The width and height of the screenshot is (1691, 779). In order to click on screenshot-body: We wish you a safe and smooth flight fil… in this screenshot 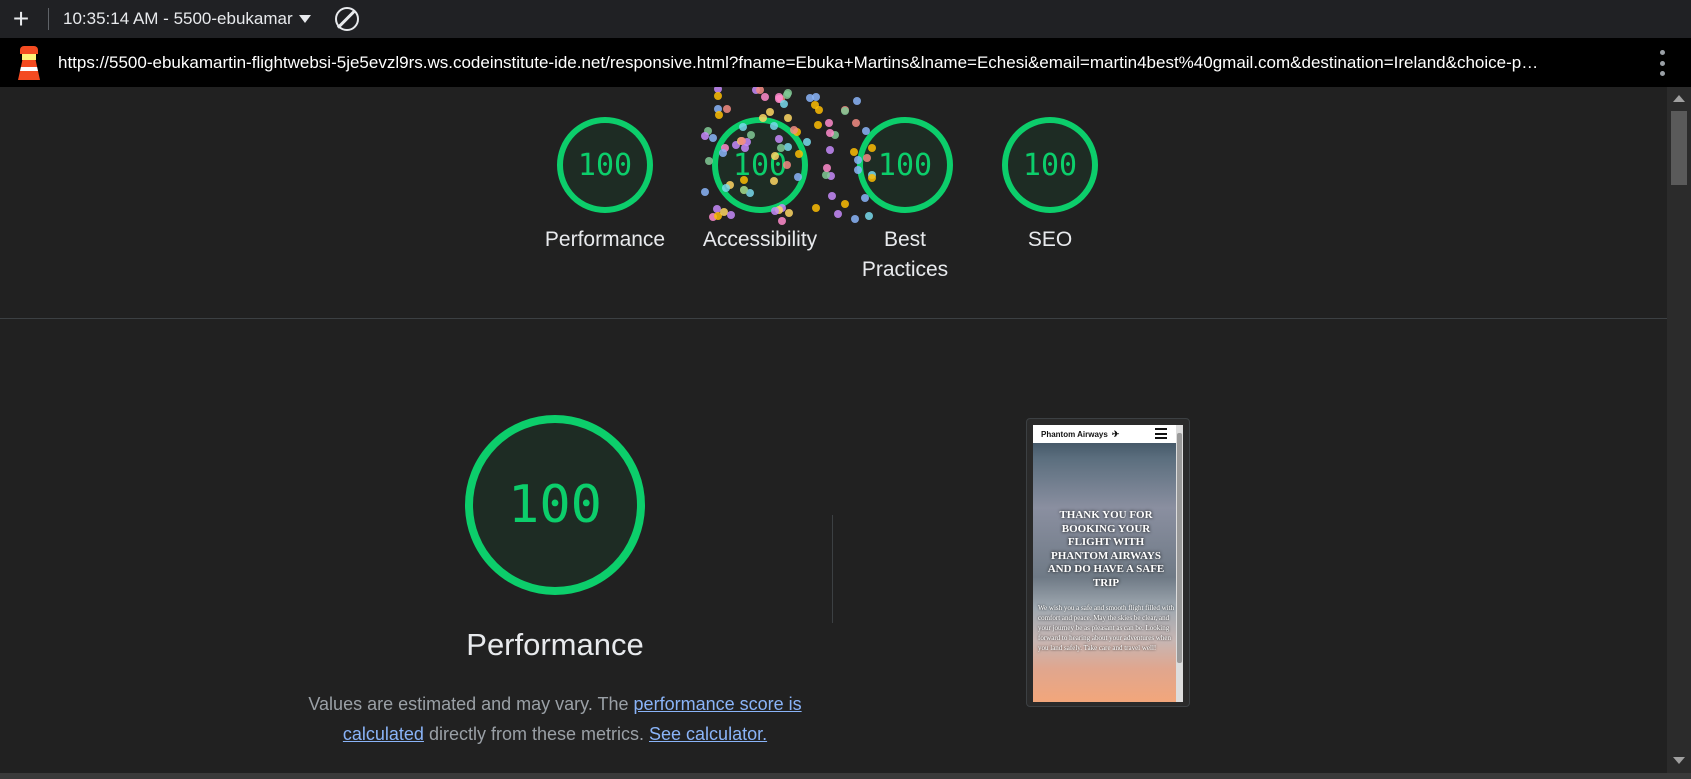, I will do `click(1106, 628)`.